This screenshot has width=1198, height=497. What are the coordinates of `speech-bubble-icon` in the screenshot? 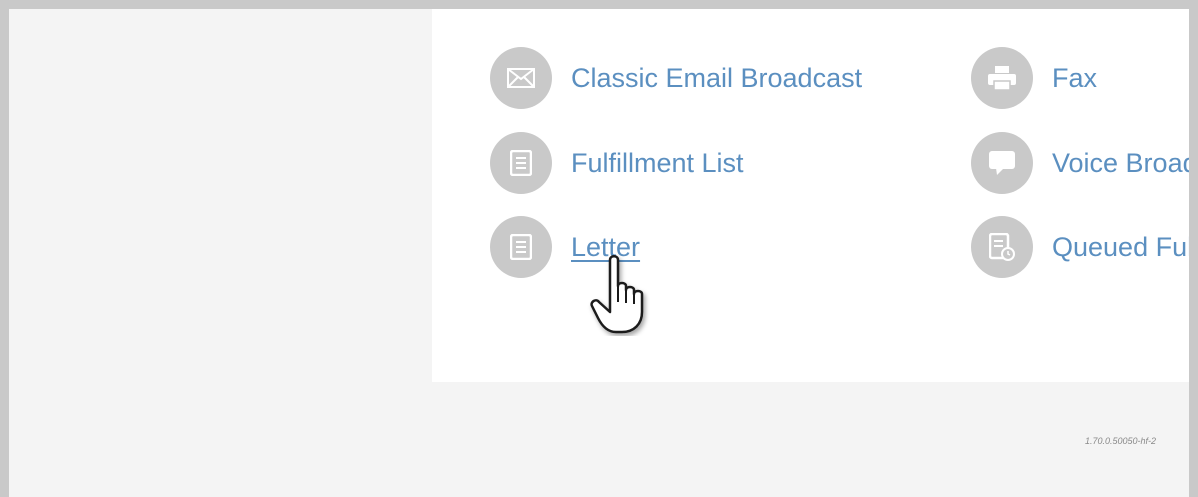 It's located at (1002, 163).